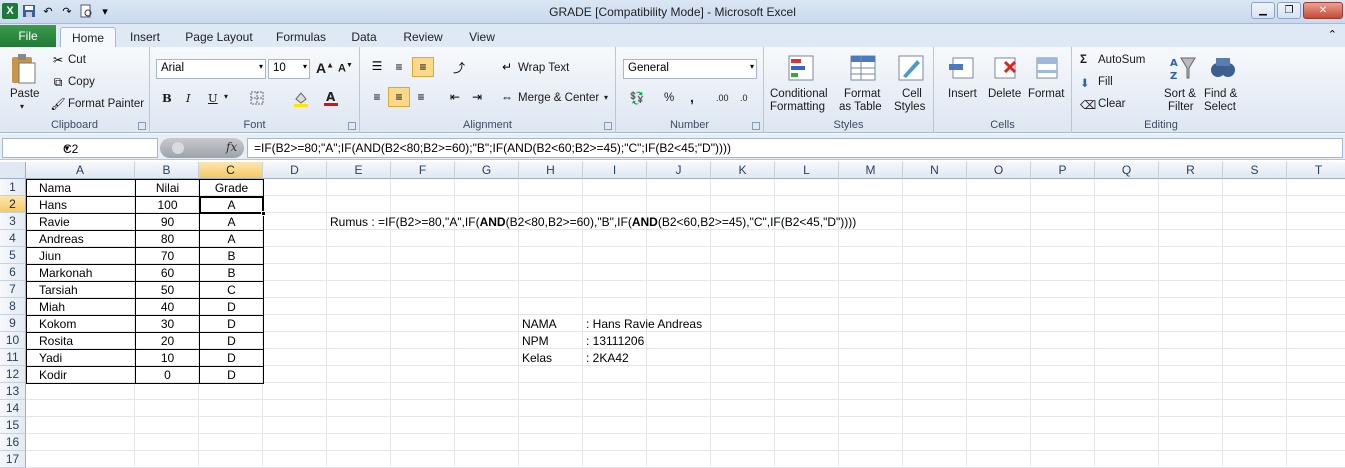 This screenshot has width=1345, height=468. Describe the element at coordinates (257, 98) in the screenshot. I see `borders-icon` at that location.